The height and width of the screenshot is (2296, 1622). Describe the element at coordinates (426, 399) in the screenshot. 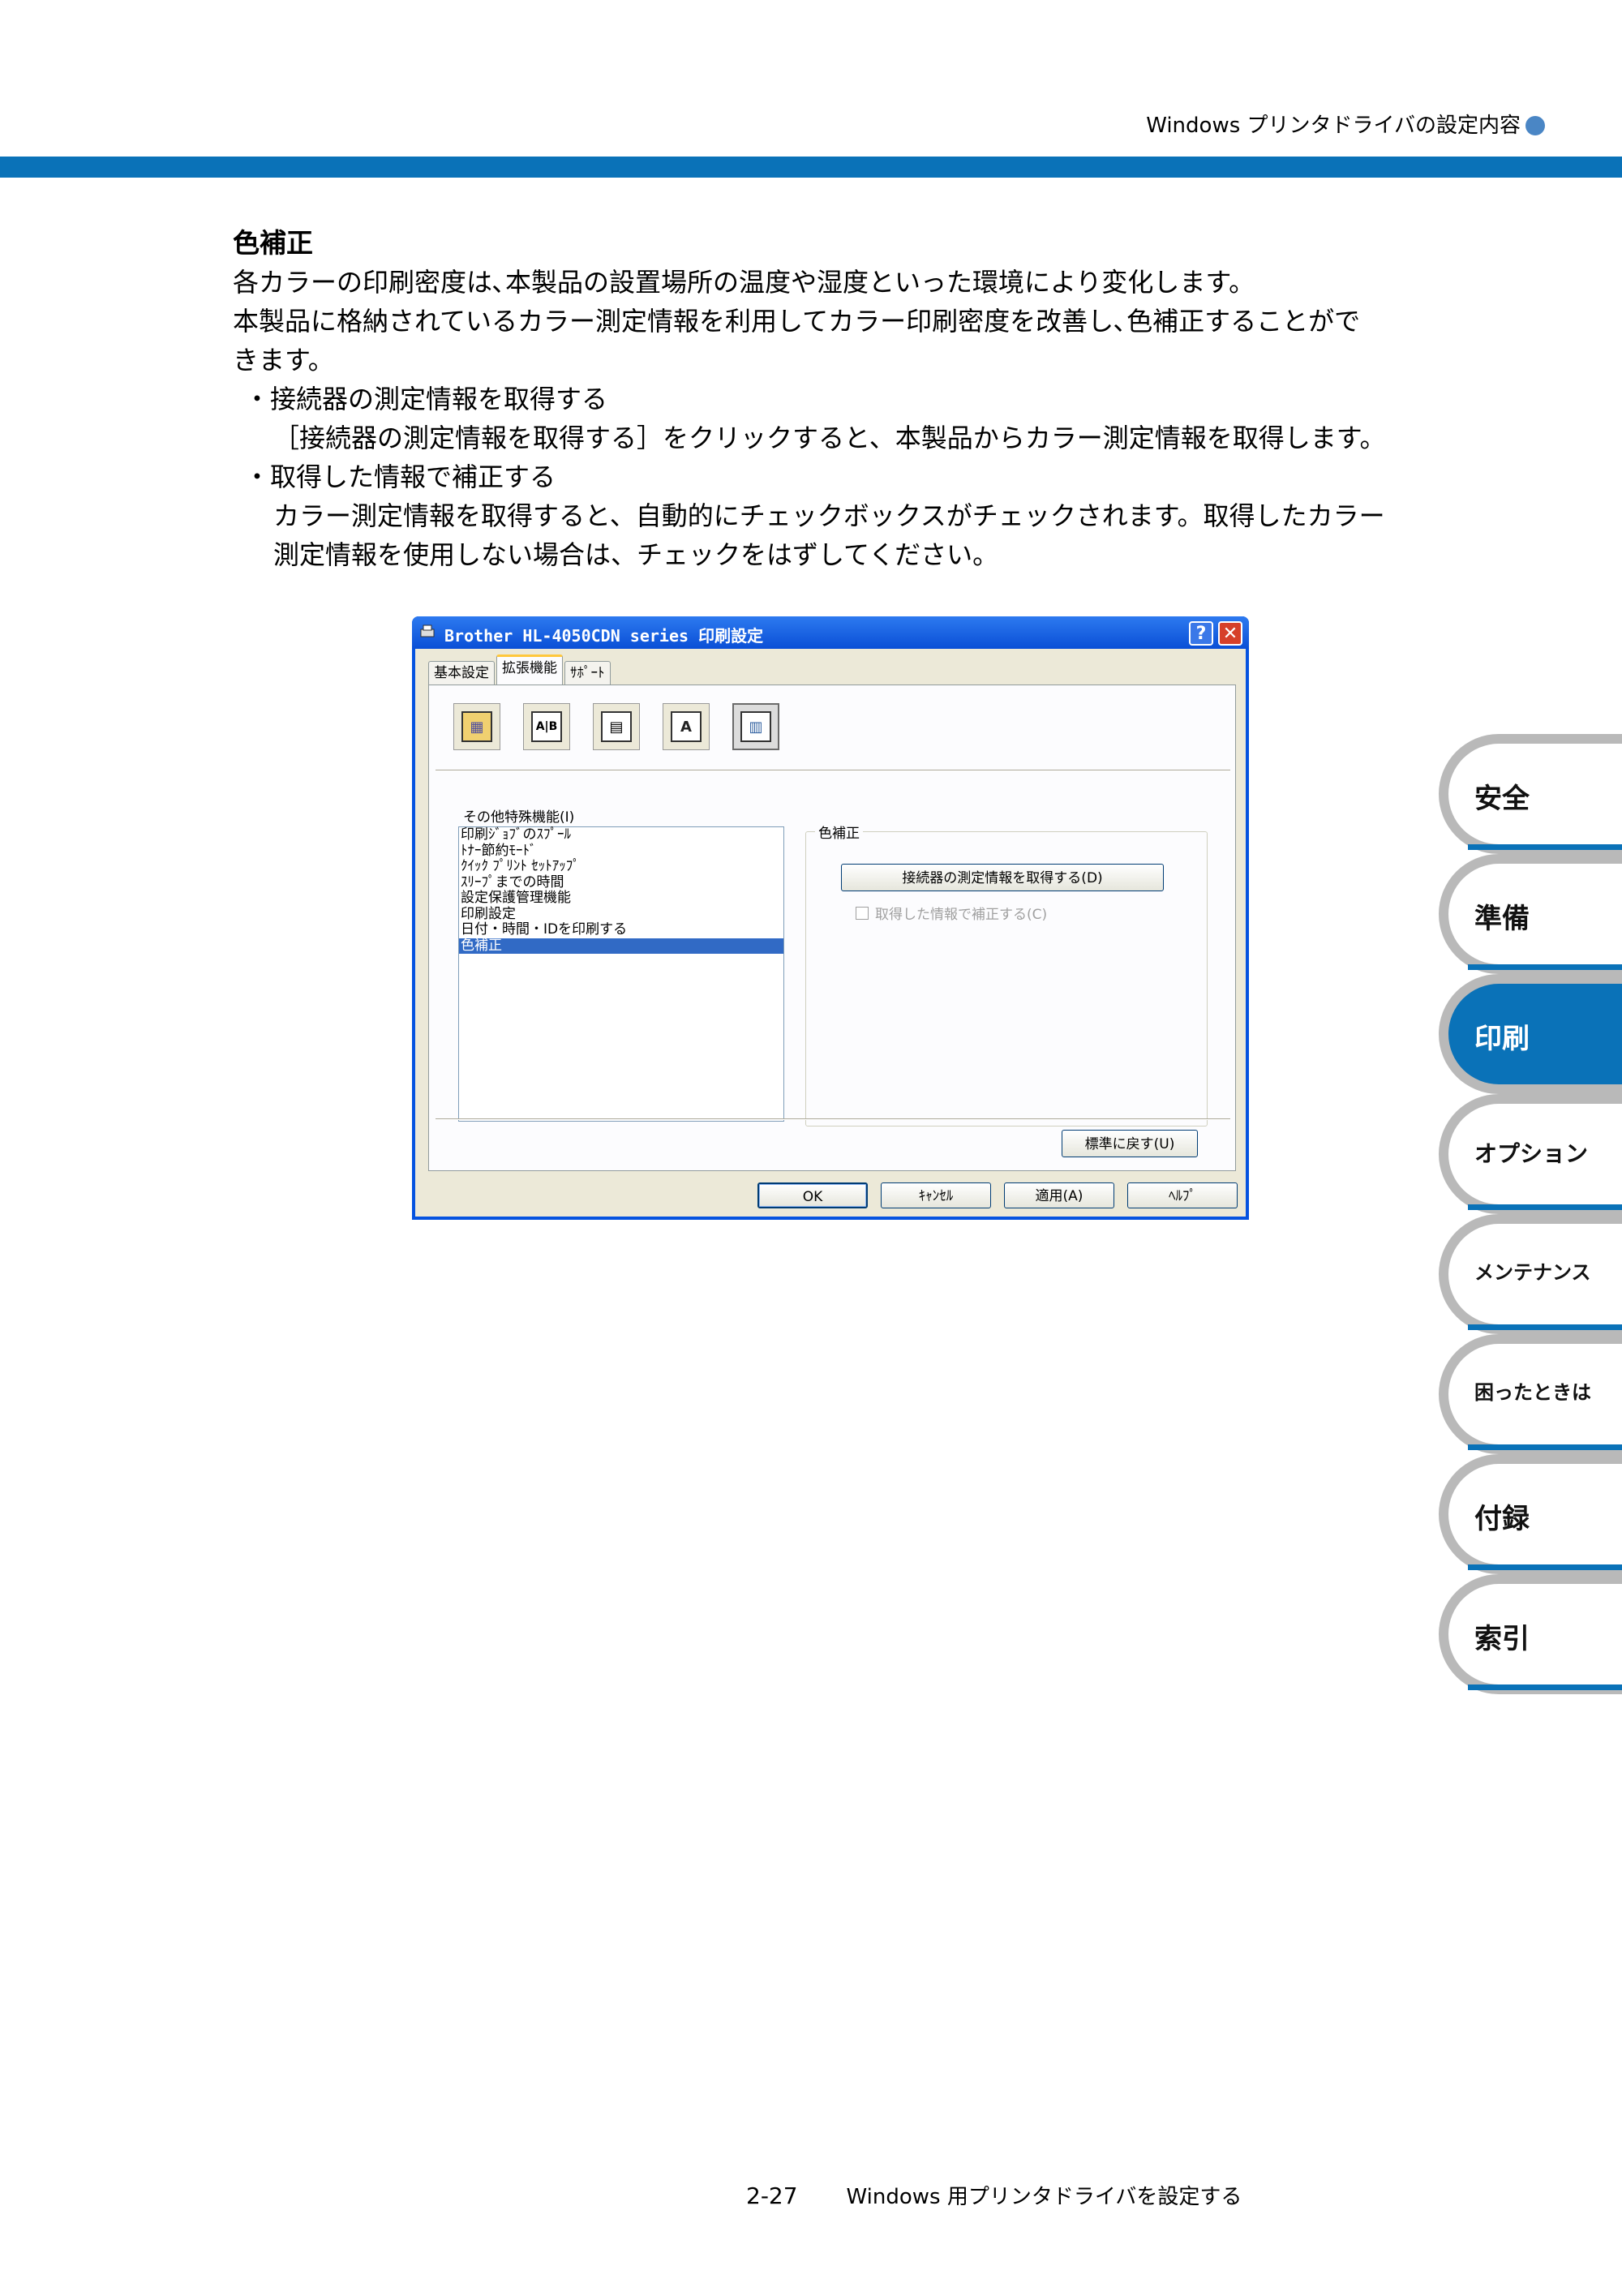

I see `bullet-label: ・接続器の測定情報を取得する` at that location.